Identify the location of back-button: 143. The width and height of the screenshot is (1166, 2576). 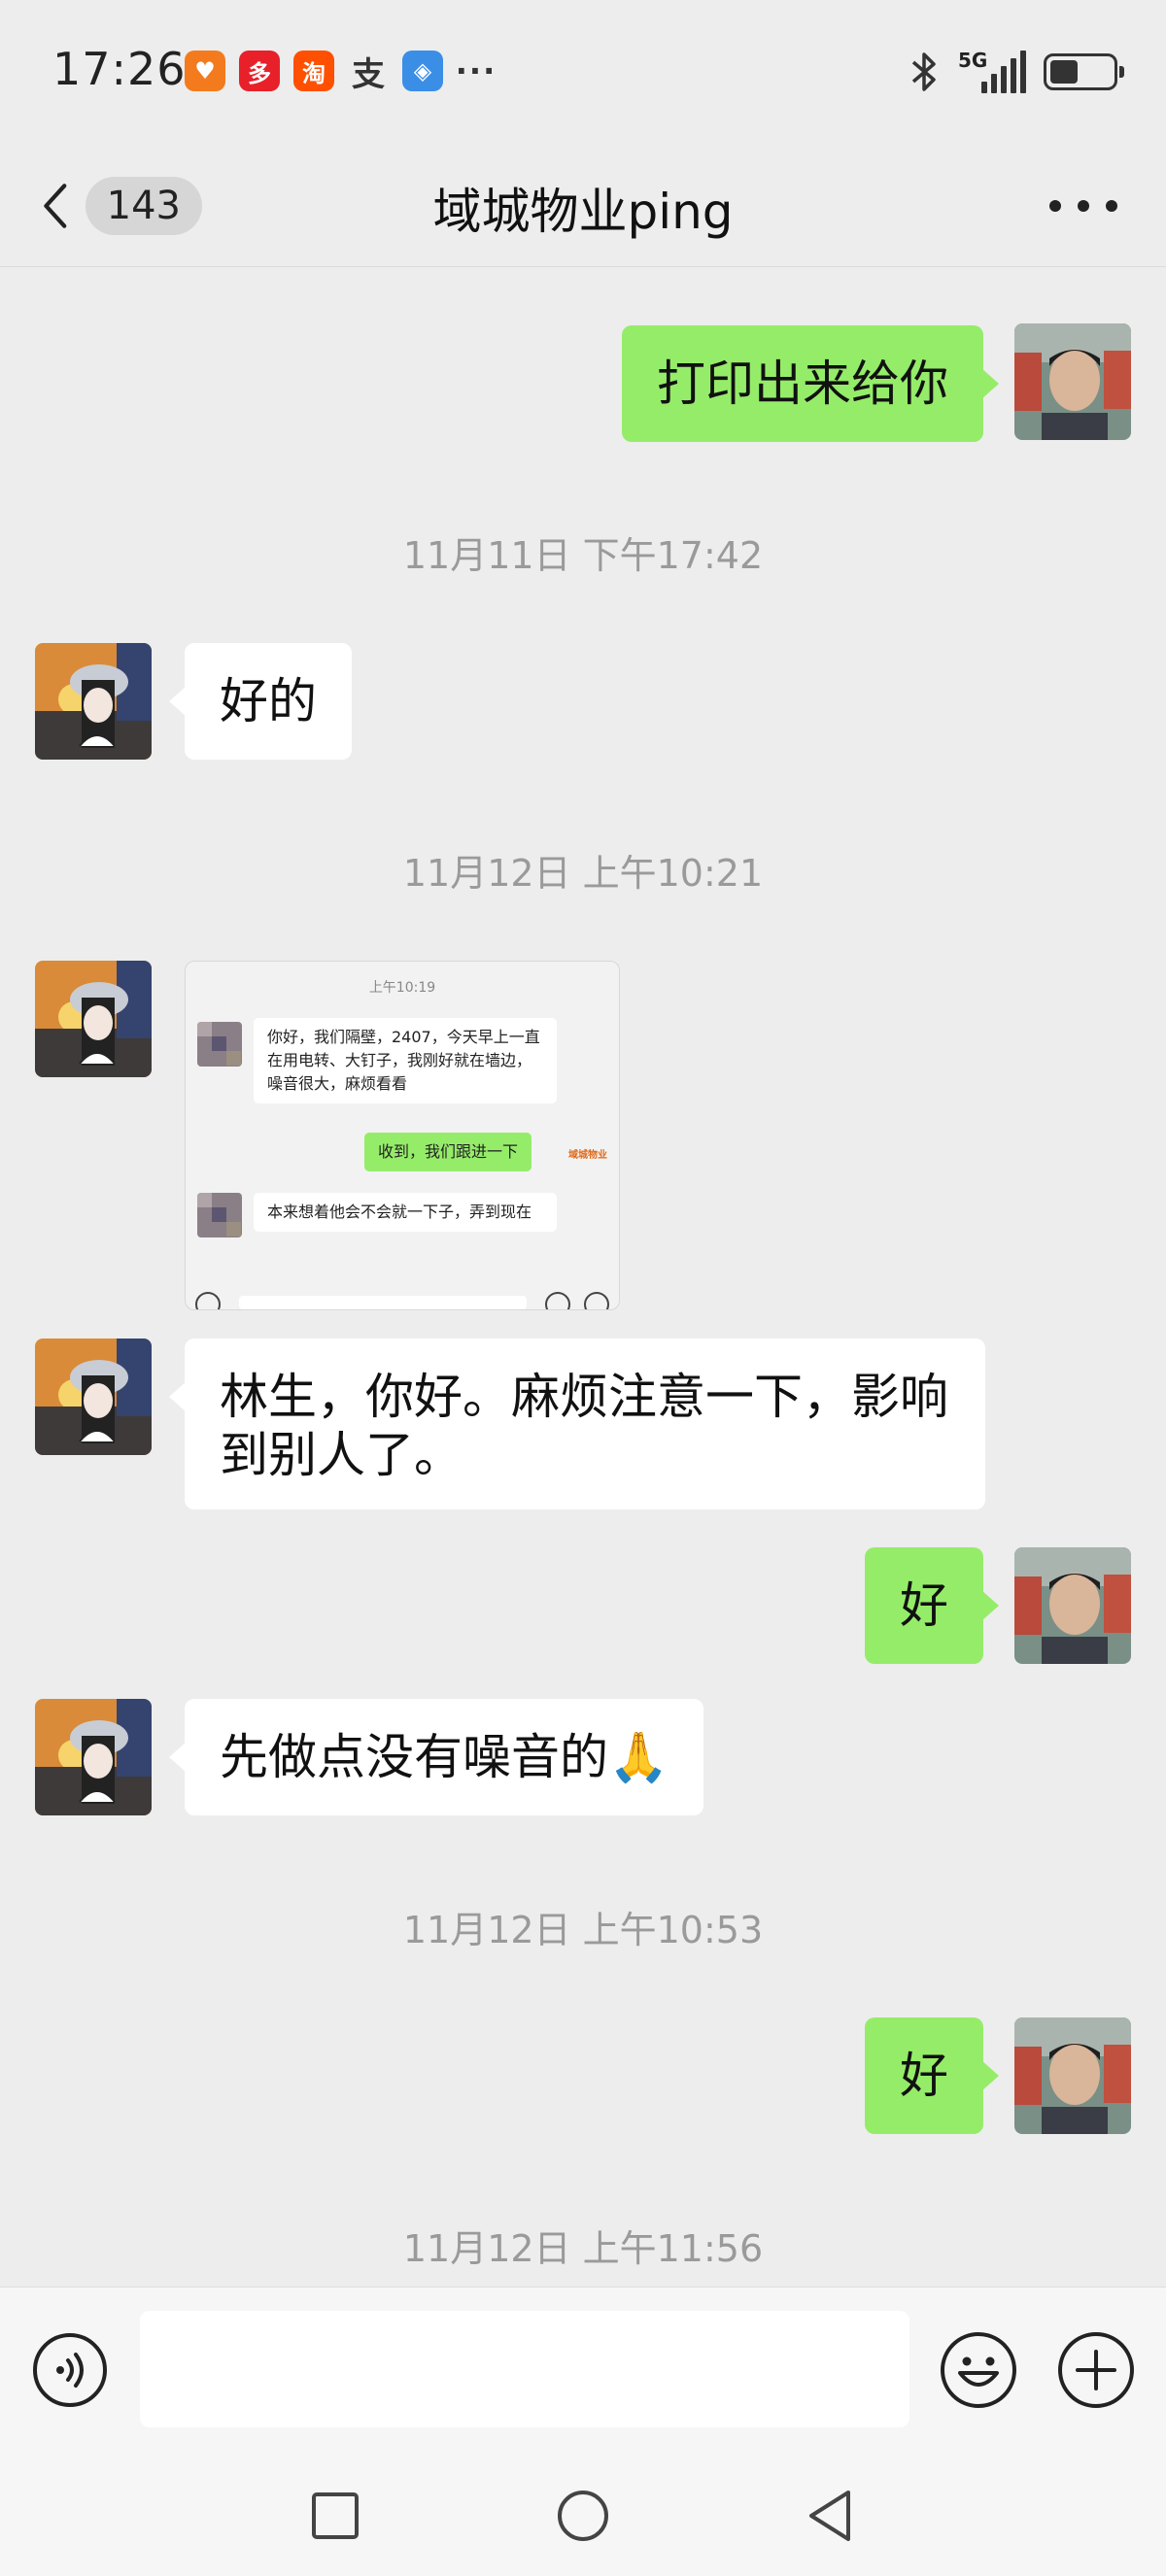
(119, 206).